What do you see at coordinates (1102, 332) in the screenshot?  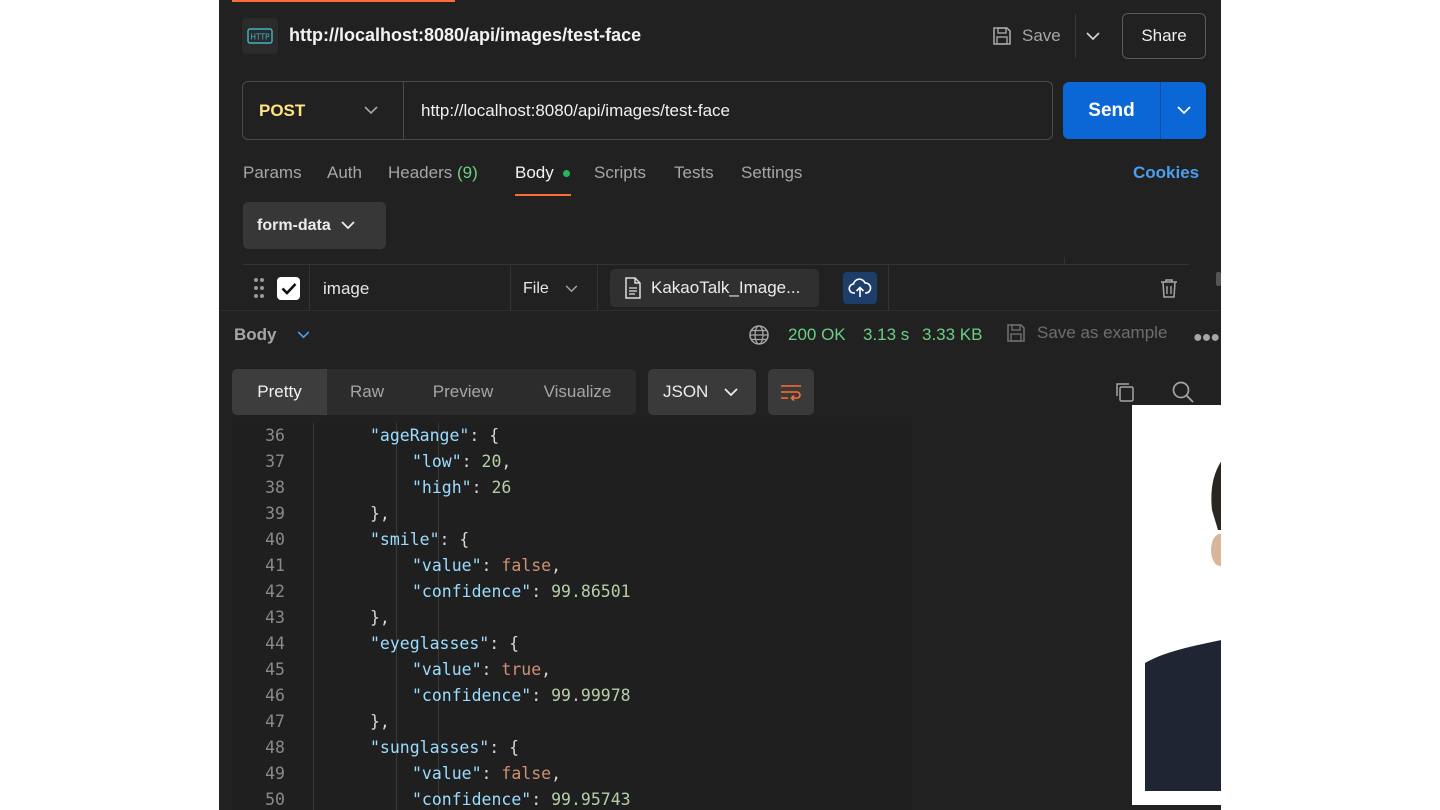 I see `save-example-label: Save as example` at bounding box center [1102, 332].